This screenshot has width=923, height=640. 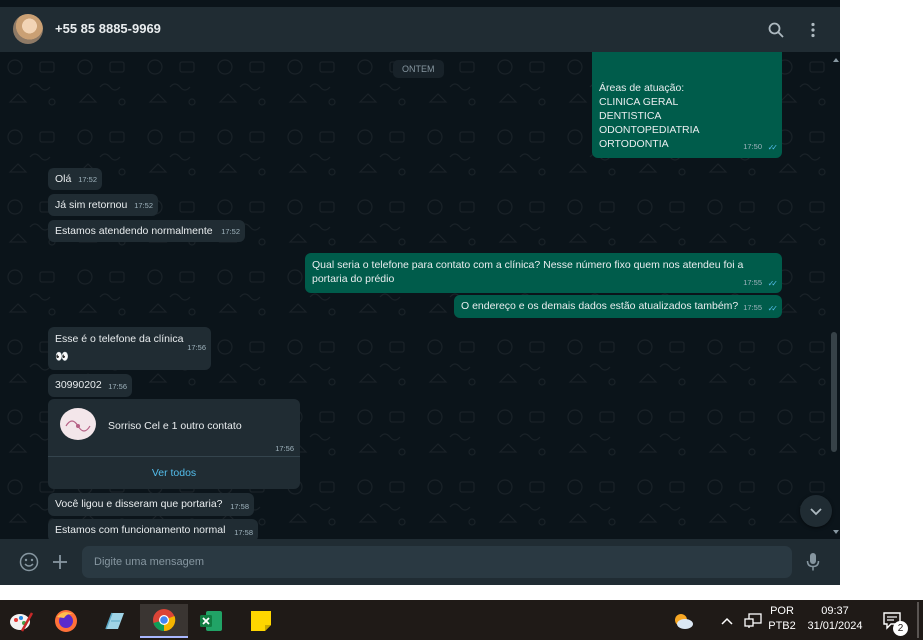 I want to click on composer-bar, so click(x=420, y=562).